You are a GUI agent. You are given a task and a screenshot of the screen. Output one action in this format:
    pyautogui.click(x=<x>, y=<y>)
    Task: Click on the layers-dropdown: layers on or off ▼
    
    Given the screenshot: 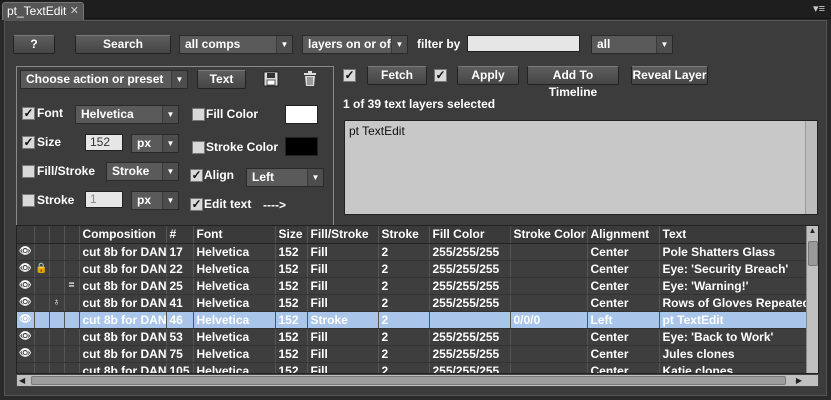 What is the action you would take?
    pyautogui.click(x=355, y=44)
    